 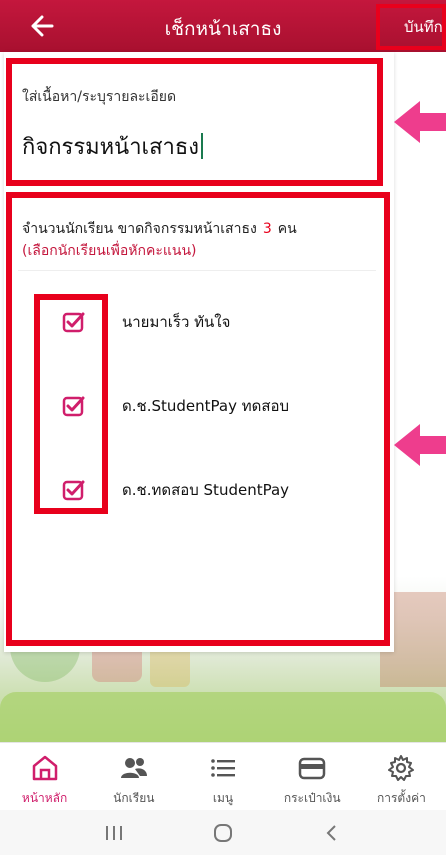 I want to click on student-row: นายมาเร็ว ทันใจ, so click(x=222, y=322).